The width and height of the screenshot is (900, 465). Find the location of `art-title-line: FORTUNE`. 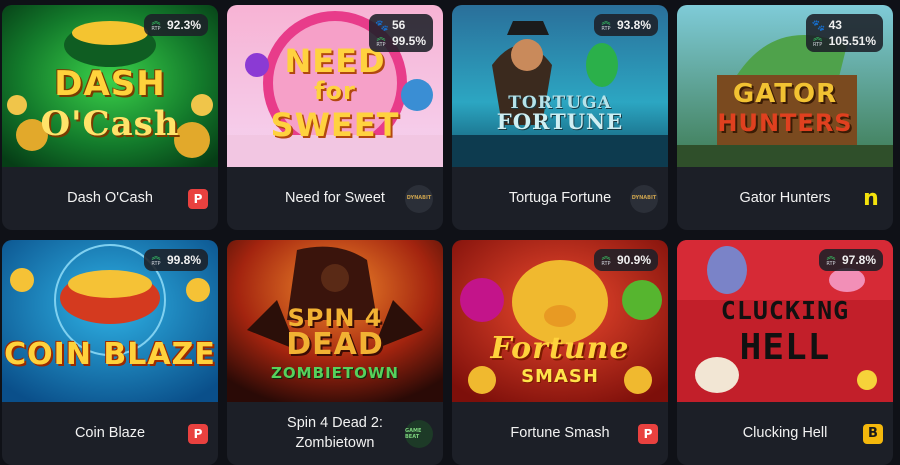

art-title-line: FORTUNE is located at coordinates (560, 121).